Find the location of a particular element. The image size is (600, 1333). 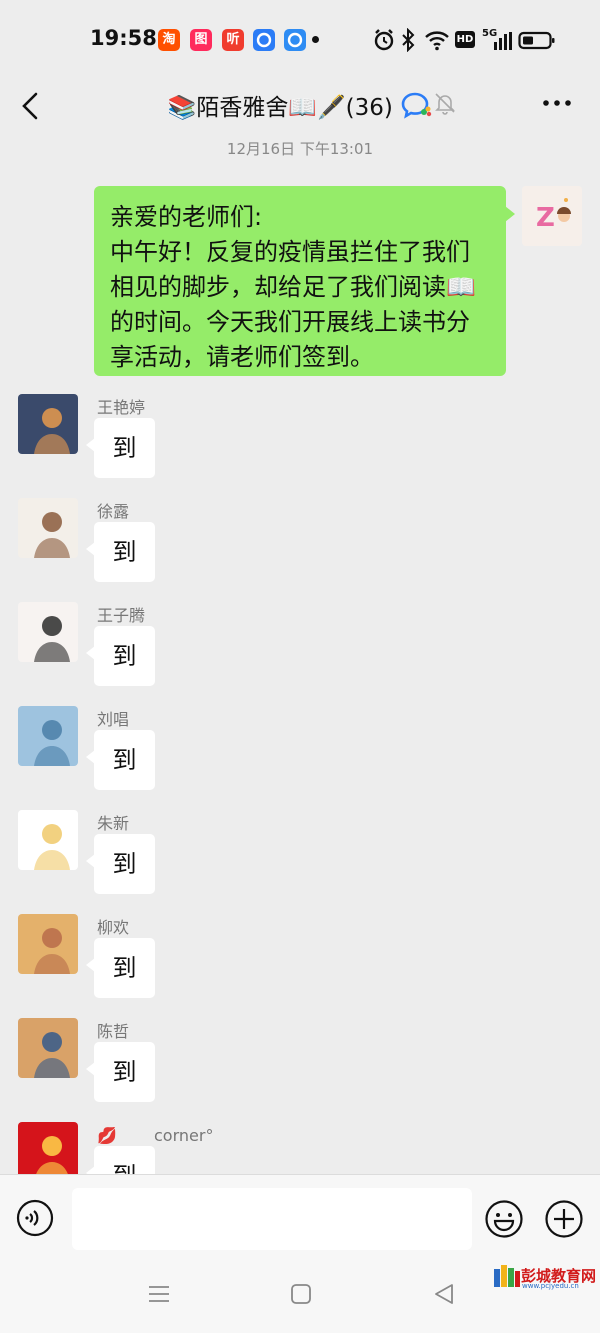

group-name: 📚陌香雅舍📖🖋️(36) is located at coordinates (280, 108).